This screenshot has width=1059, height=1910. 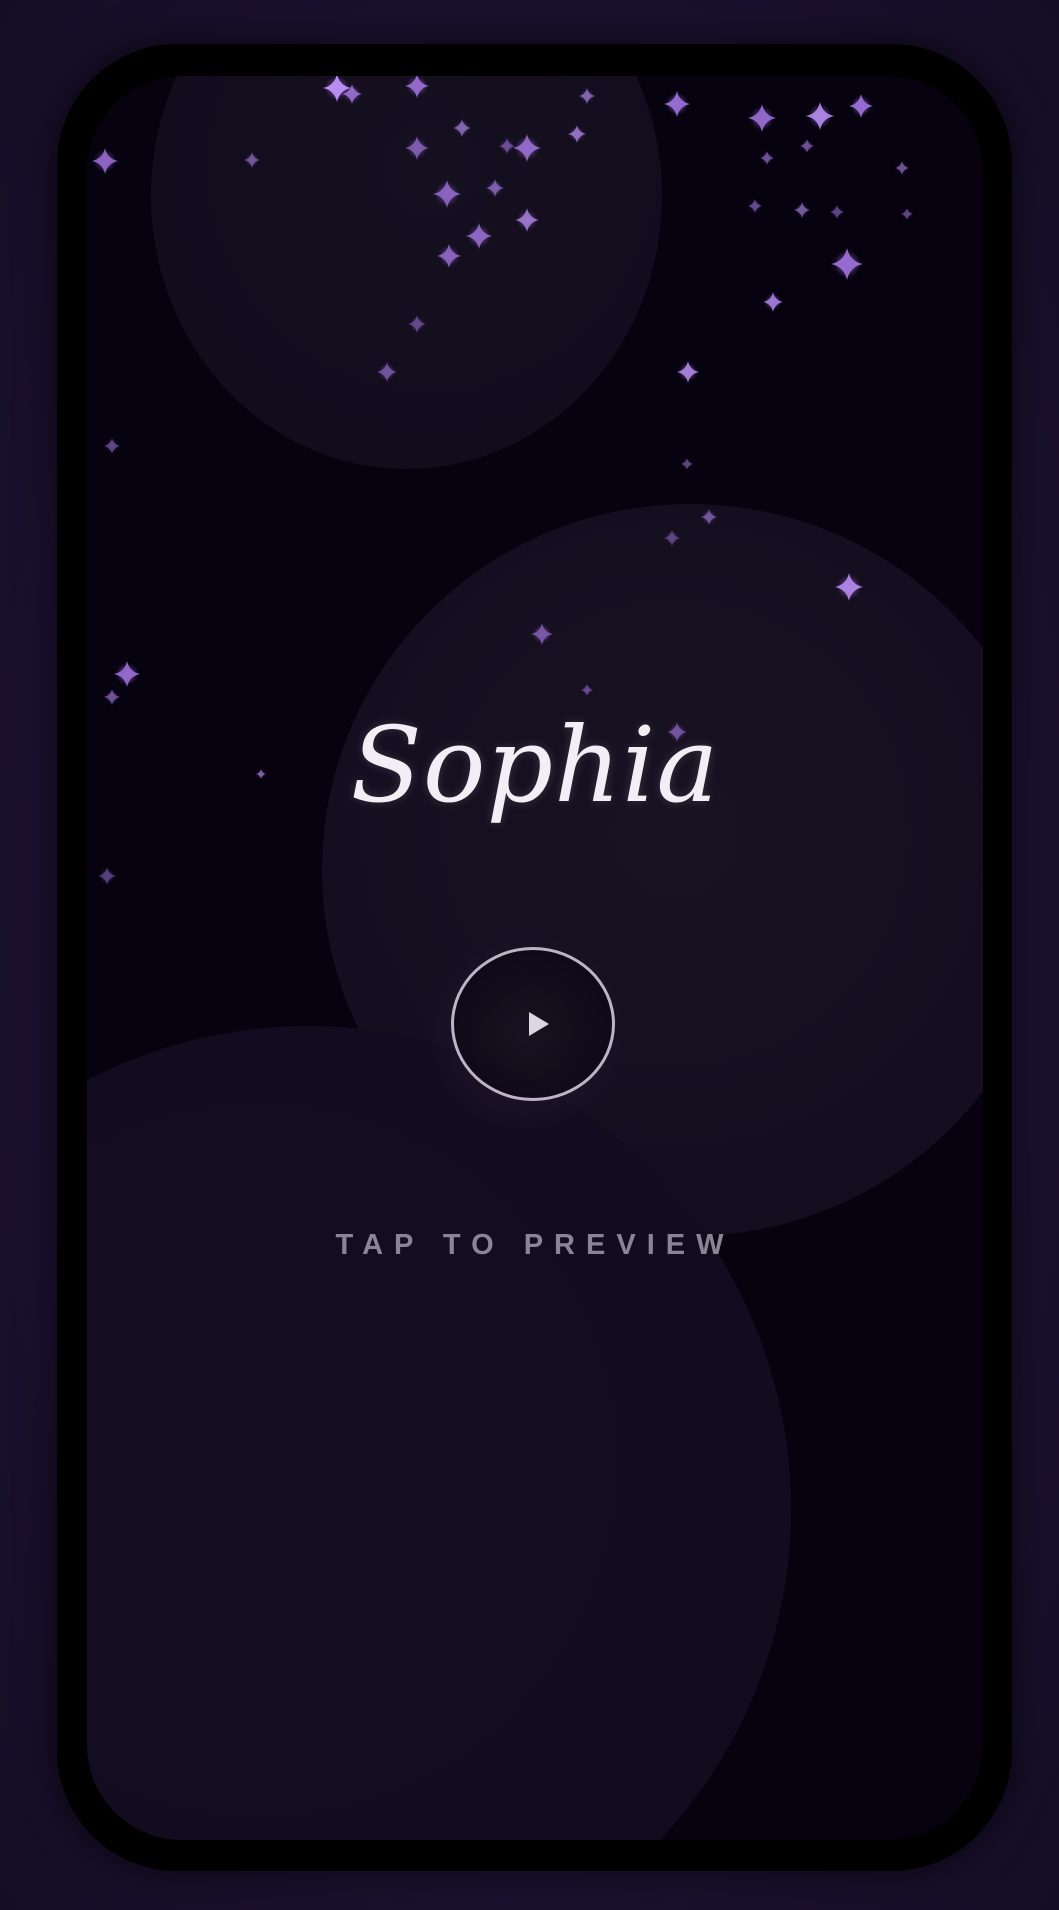 What do you see at coordinates (539, 1024) in the screenshot?
I see `play-icon` at bounding box center [539, 1024].